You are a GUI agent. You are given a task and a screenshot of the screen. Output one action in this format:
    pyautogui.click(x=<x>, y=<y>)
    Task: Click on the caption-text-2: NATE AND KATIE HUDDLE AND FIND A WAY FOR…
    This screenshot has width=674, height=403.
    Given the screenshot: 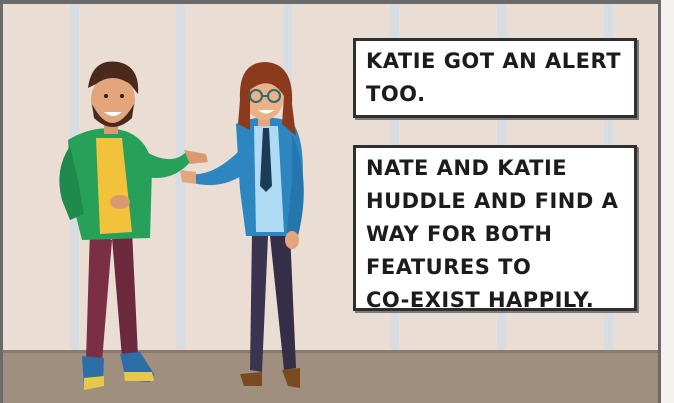 What is the action you would take?
    pyautogui.click(x=492, y=234)
    